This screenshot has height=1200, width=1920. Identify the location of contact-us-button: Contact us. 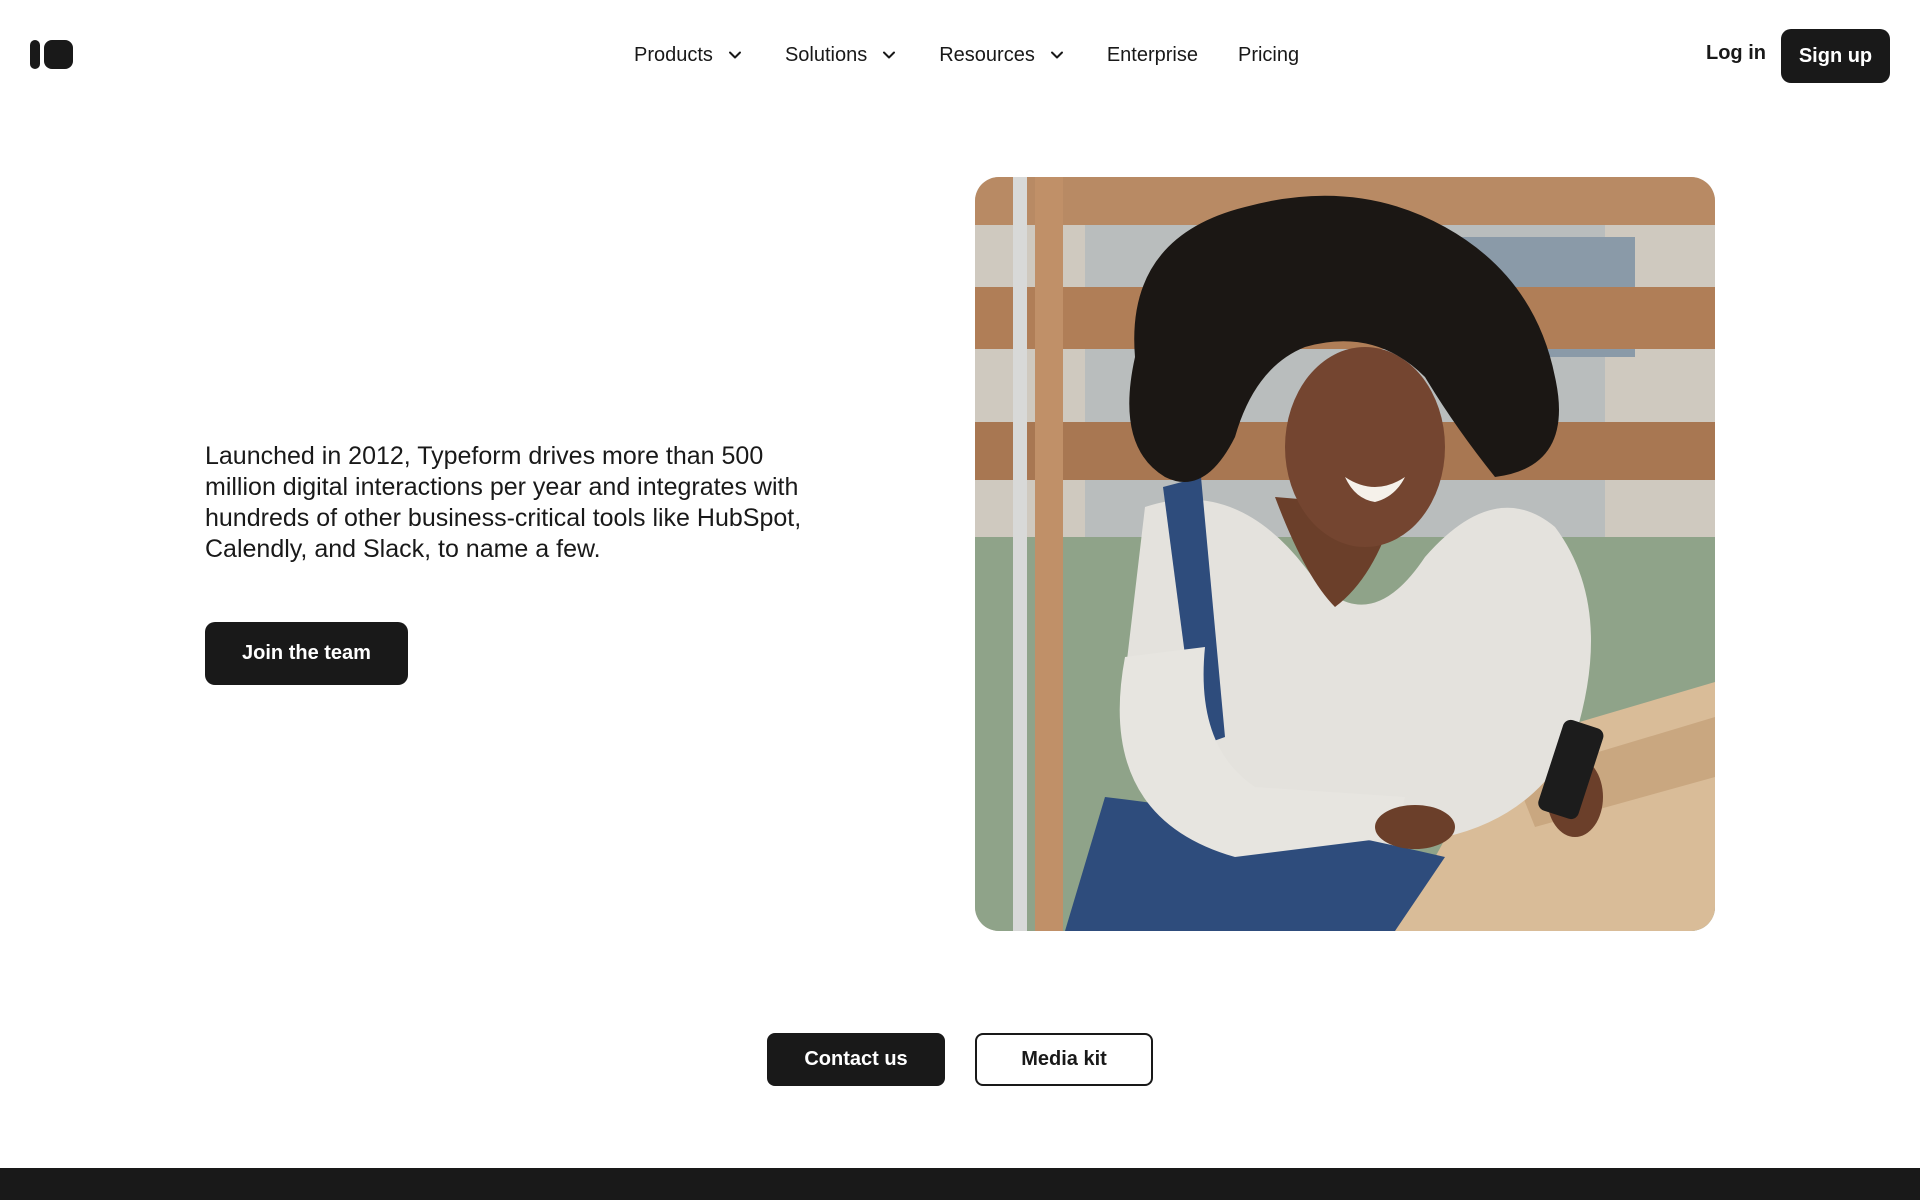
(856, 1059).